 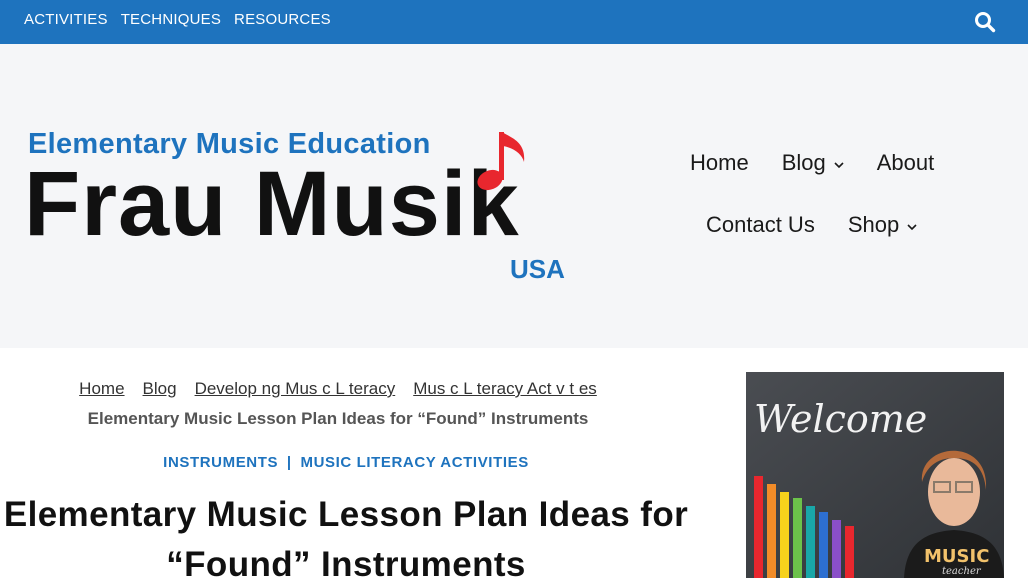 I want to click on nav-item-label: About, so click(x=905, y=162).